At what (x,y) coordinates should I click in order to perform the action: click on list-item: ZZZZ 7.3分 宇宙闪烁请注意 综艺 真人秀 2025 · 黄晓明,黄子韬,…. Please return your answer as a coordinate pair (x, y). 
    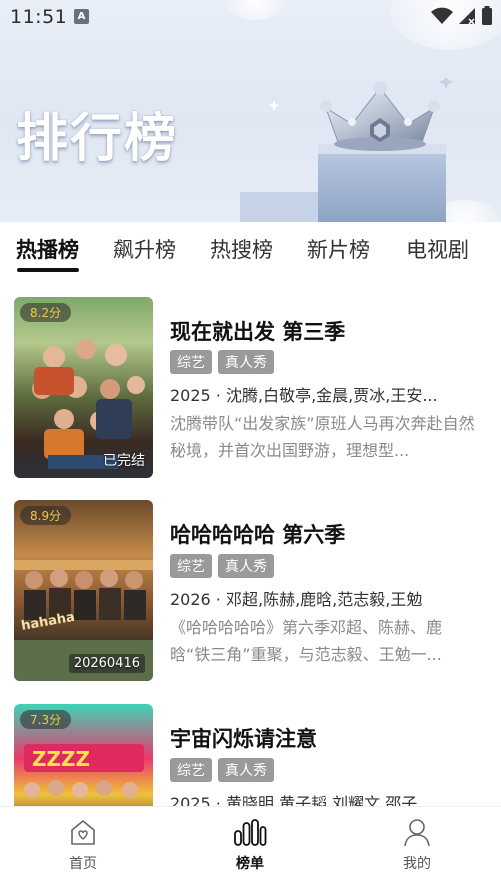
    Looking at the image, I should click on (250, 746).